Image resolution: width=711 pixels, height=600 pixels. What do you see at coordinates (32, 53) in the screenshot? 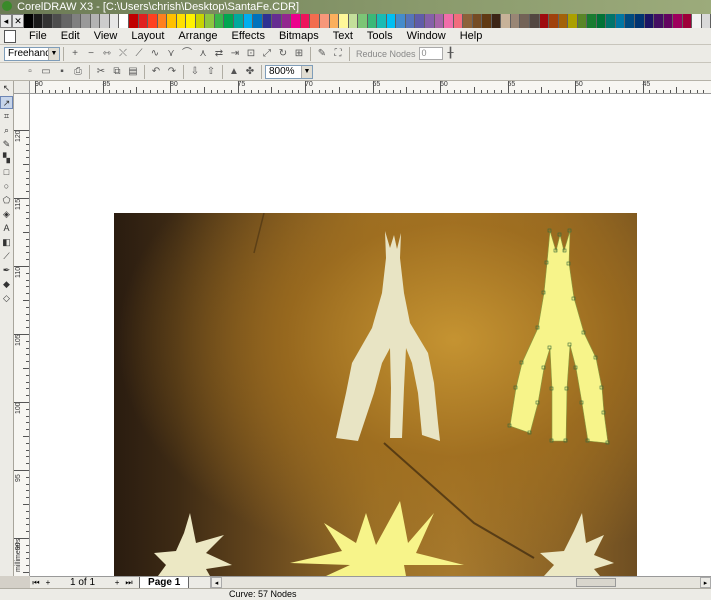
I see `curve-style-select: Freehand ▼` at bounding box center [32, 53].